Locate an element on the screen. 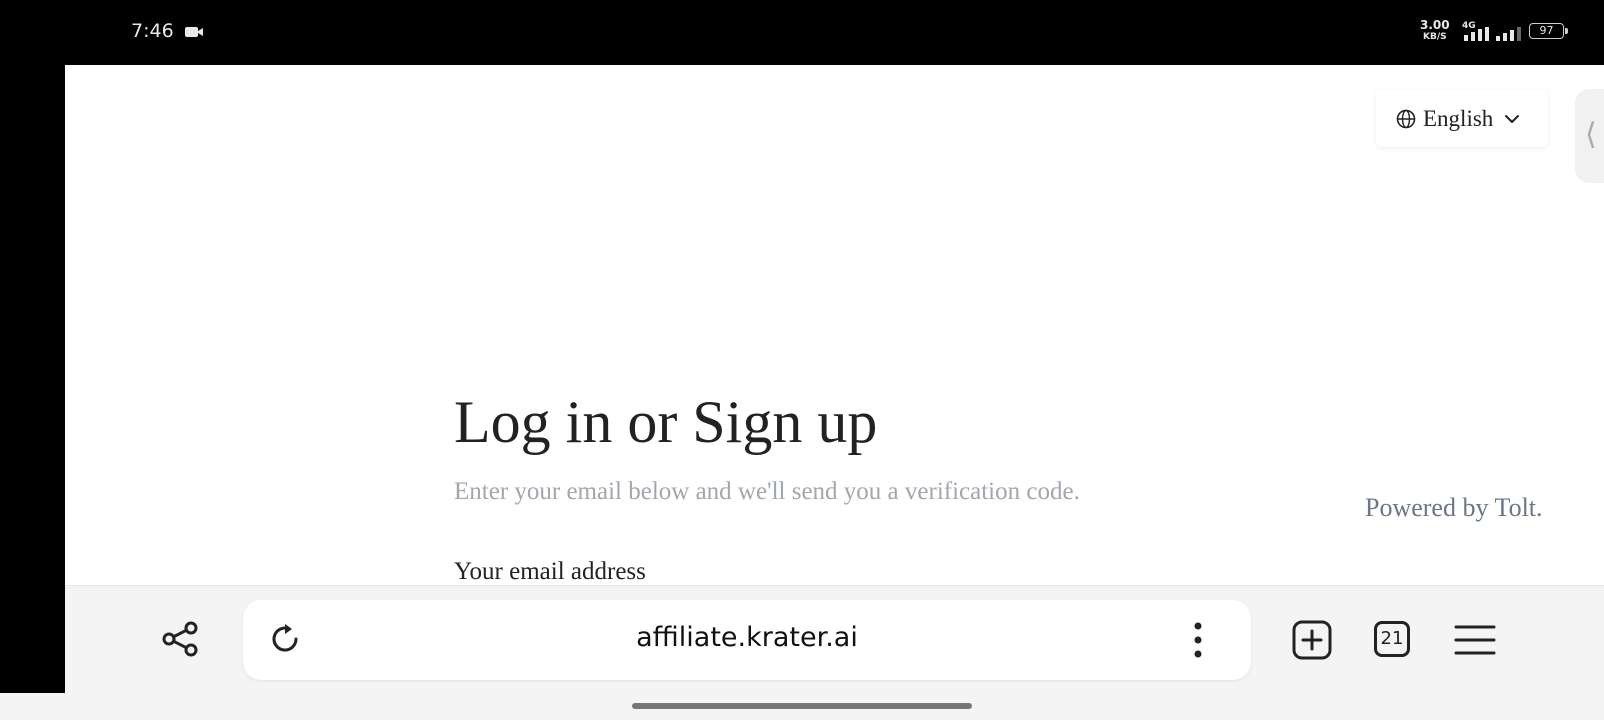  video-camera-icon is located at coordinates (194, 32).